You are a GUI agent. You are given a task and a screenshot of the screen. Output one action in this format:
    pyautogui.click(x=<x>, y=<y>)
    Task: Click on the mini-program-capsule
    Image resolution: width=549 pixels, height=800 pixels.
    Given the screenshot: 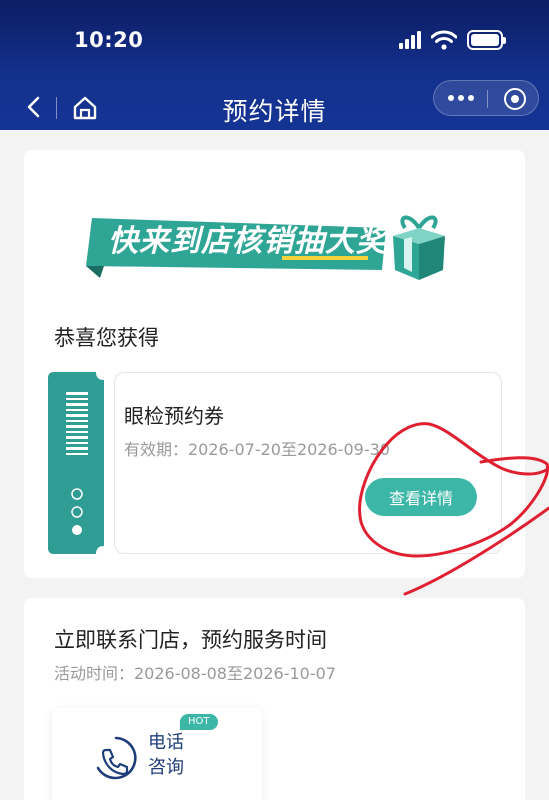 What is the action you would take?
    pyautogui.click(x=486, y=98)
    